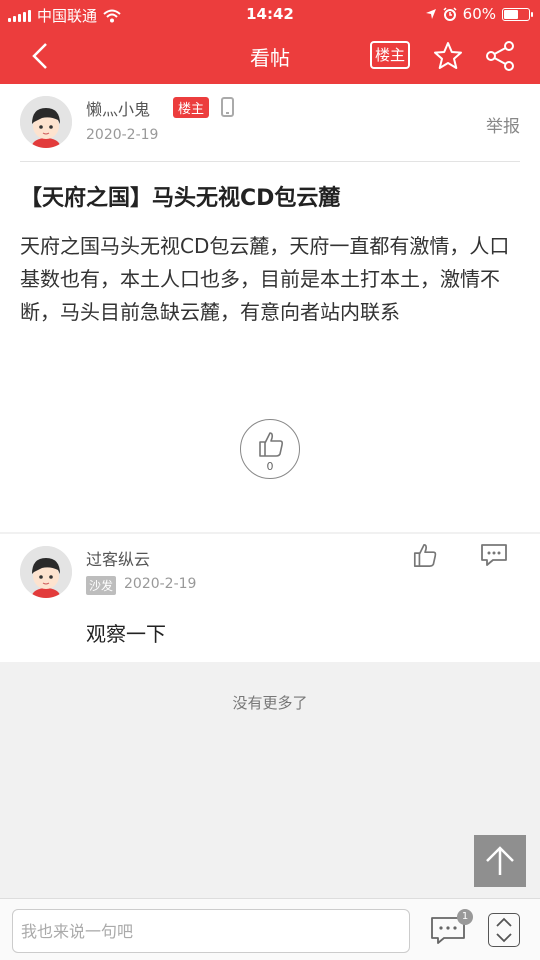  Describe the element at coordinates (270, 466) in the screenshot. I see `like-count: 0` at that location.